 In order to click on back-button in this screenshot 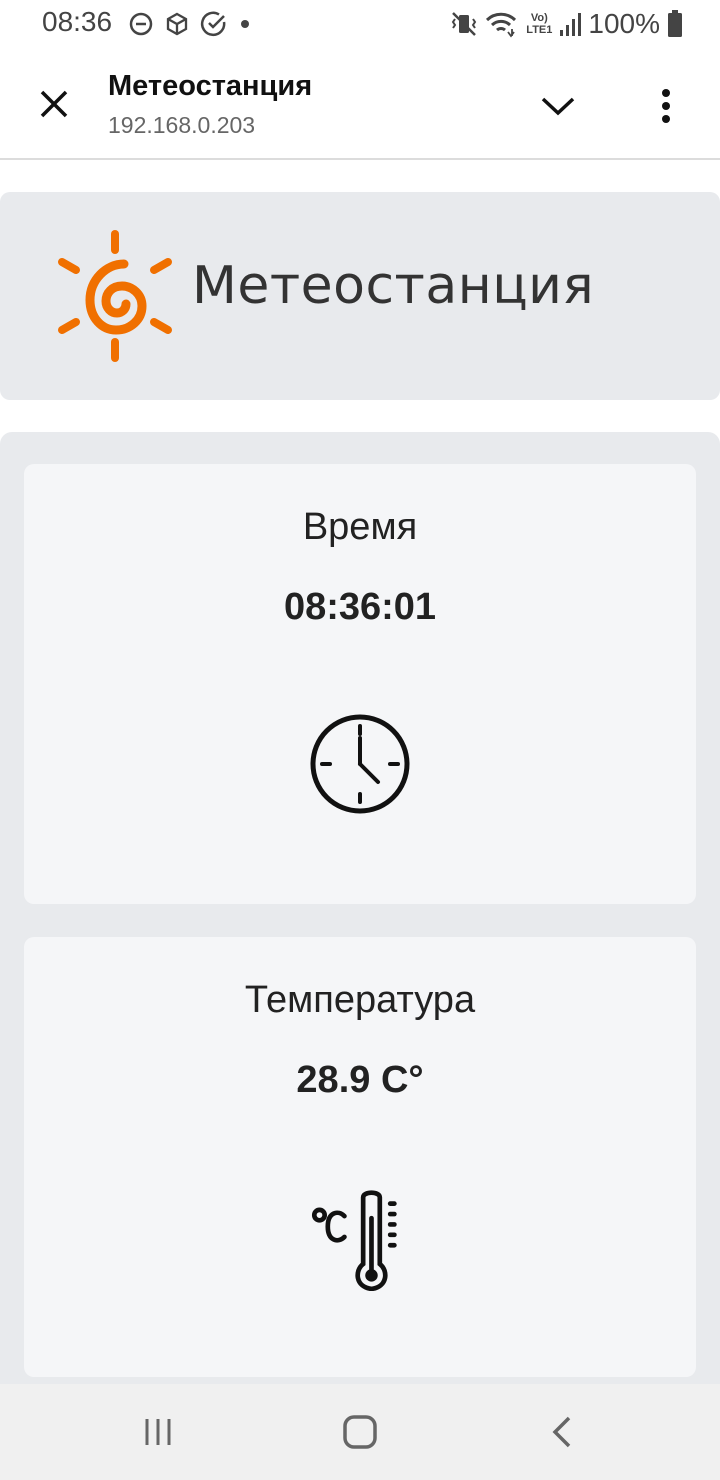, I will do `click(562, 1432)`.